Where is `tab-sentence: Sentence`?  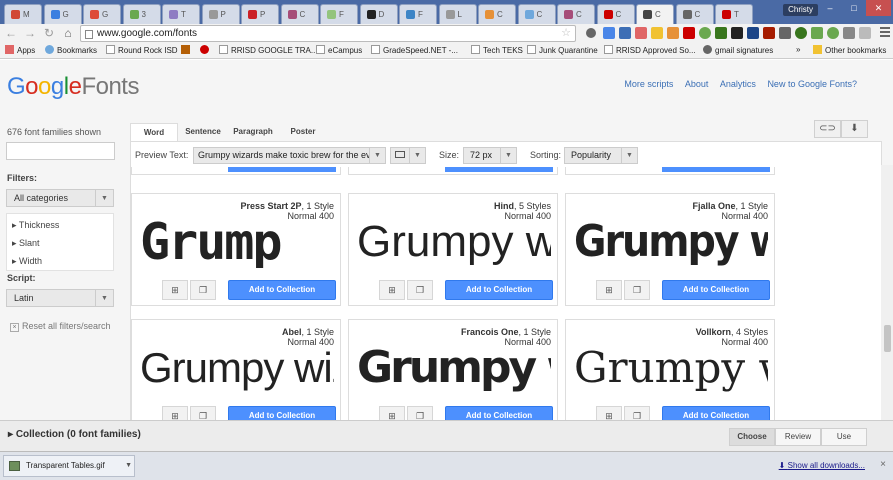
tab-sentence: Sentence is located at coordinates (203, 132).